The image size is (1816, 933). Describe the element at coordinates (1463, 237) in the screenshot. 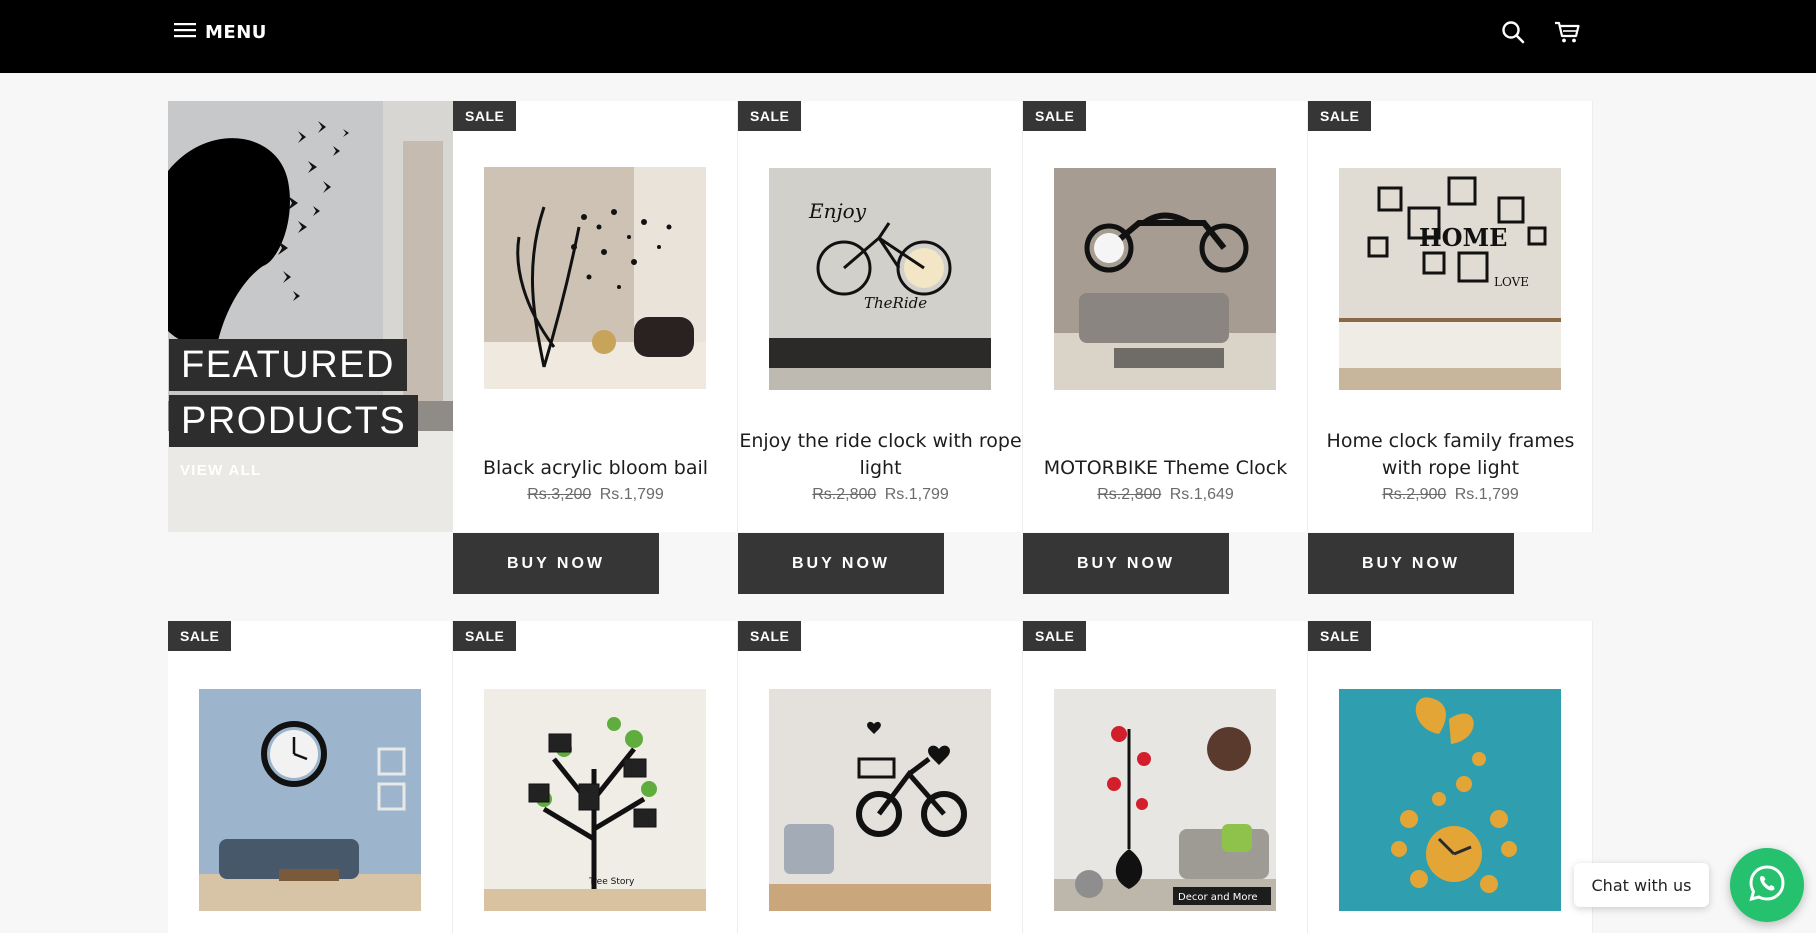

I see `home-text: HOME` at that location.